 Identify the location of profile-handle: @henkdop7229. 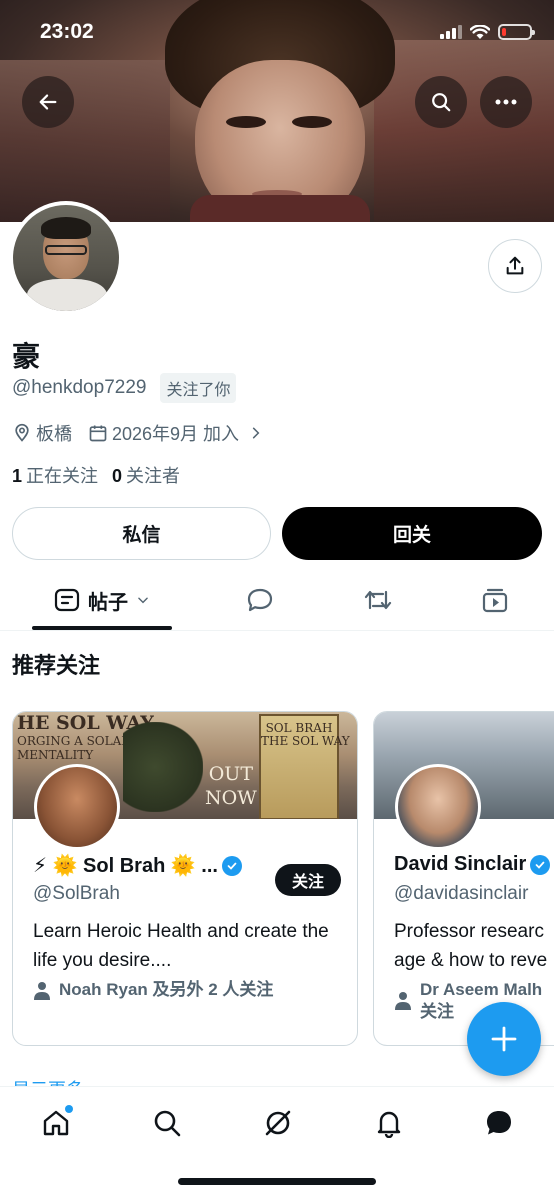
(79, 387).